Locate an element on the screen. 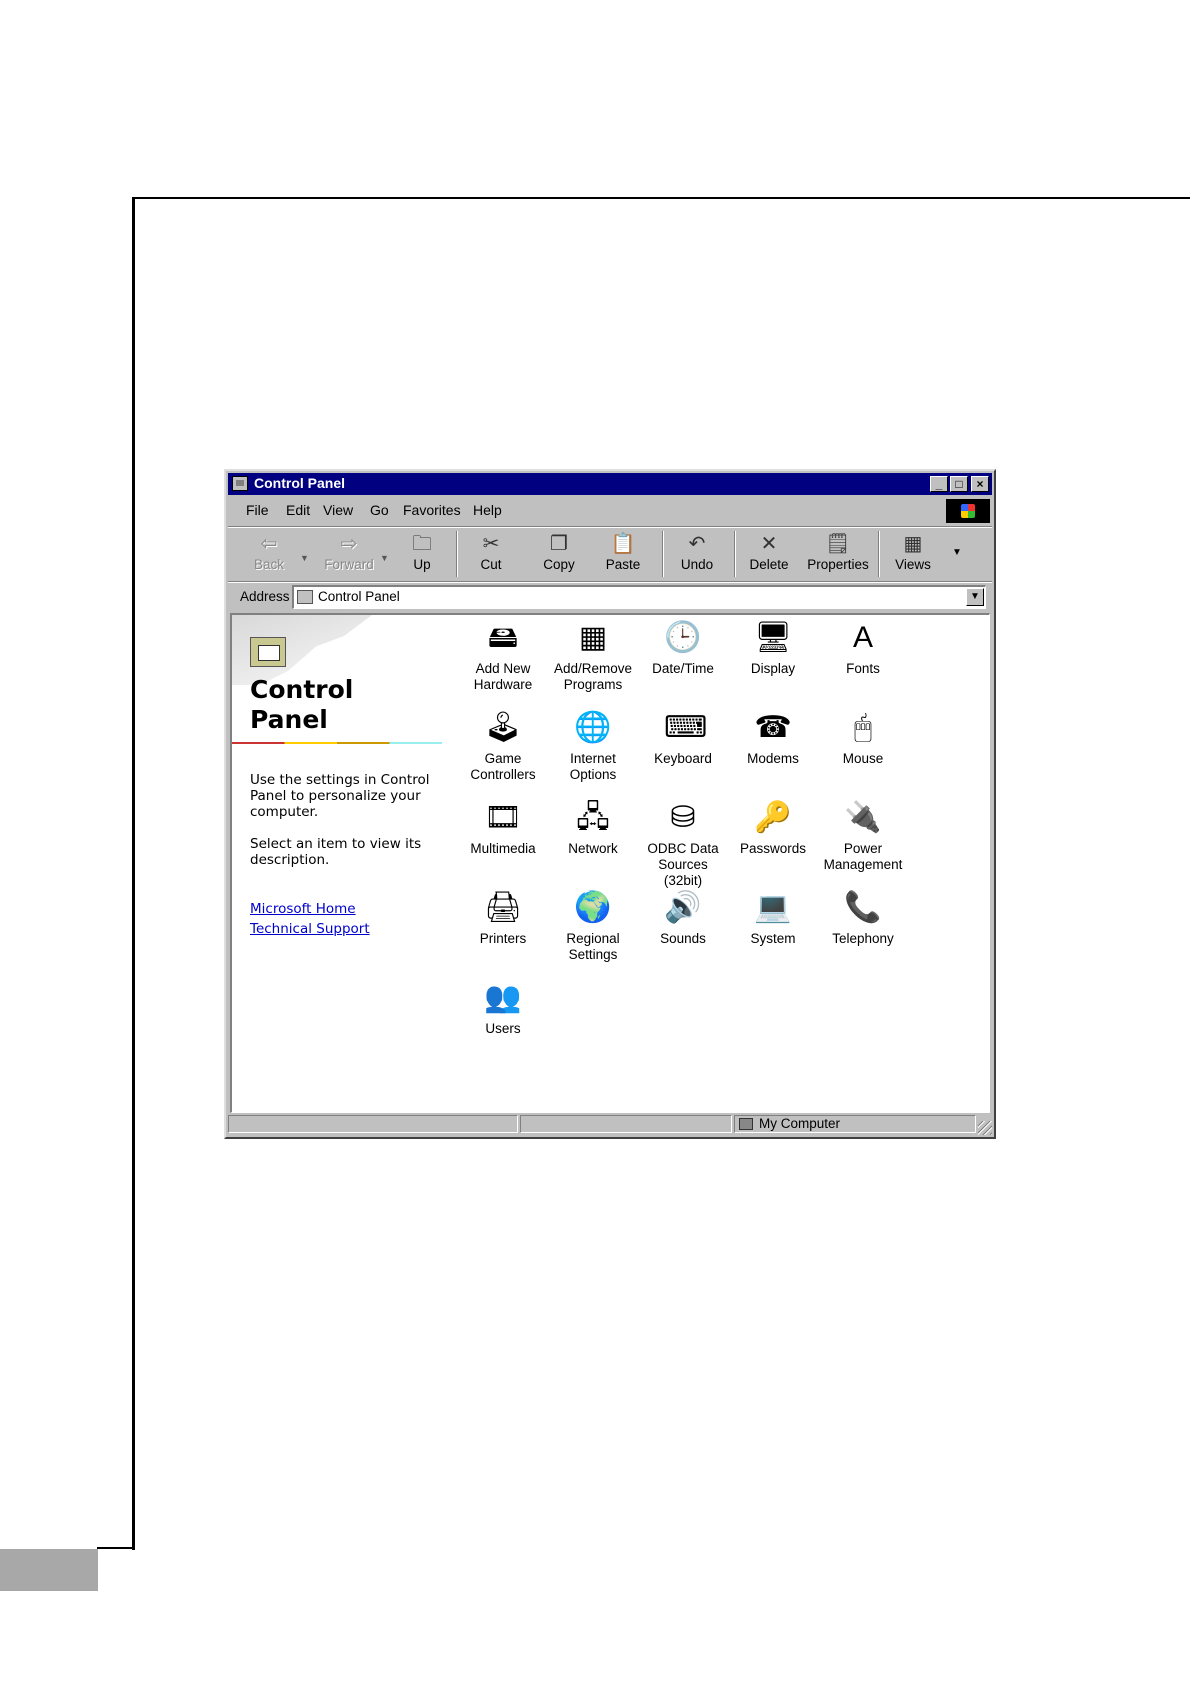  internet-globe-icon: 🌐 is located at coordinates (593, 727).